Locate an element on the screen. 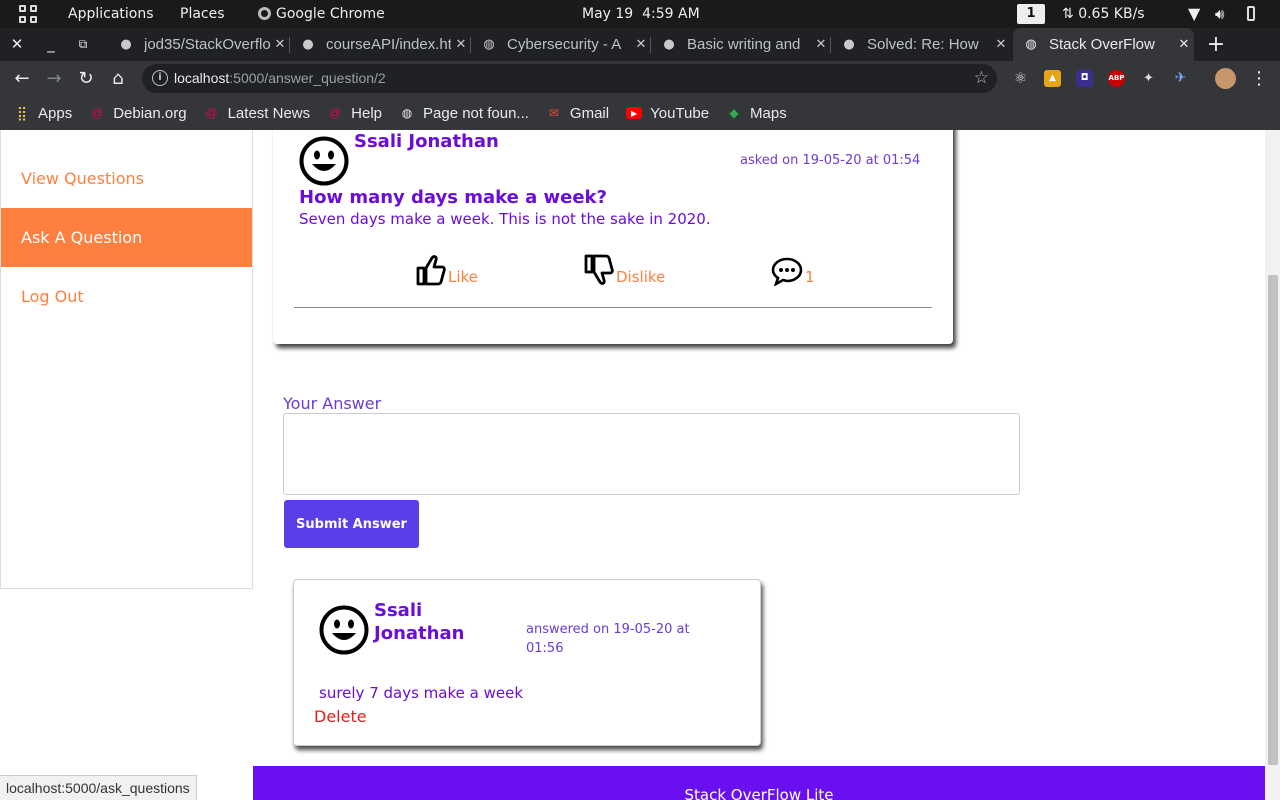  battery-icon is located at coordinates (1251, 14).